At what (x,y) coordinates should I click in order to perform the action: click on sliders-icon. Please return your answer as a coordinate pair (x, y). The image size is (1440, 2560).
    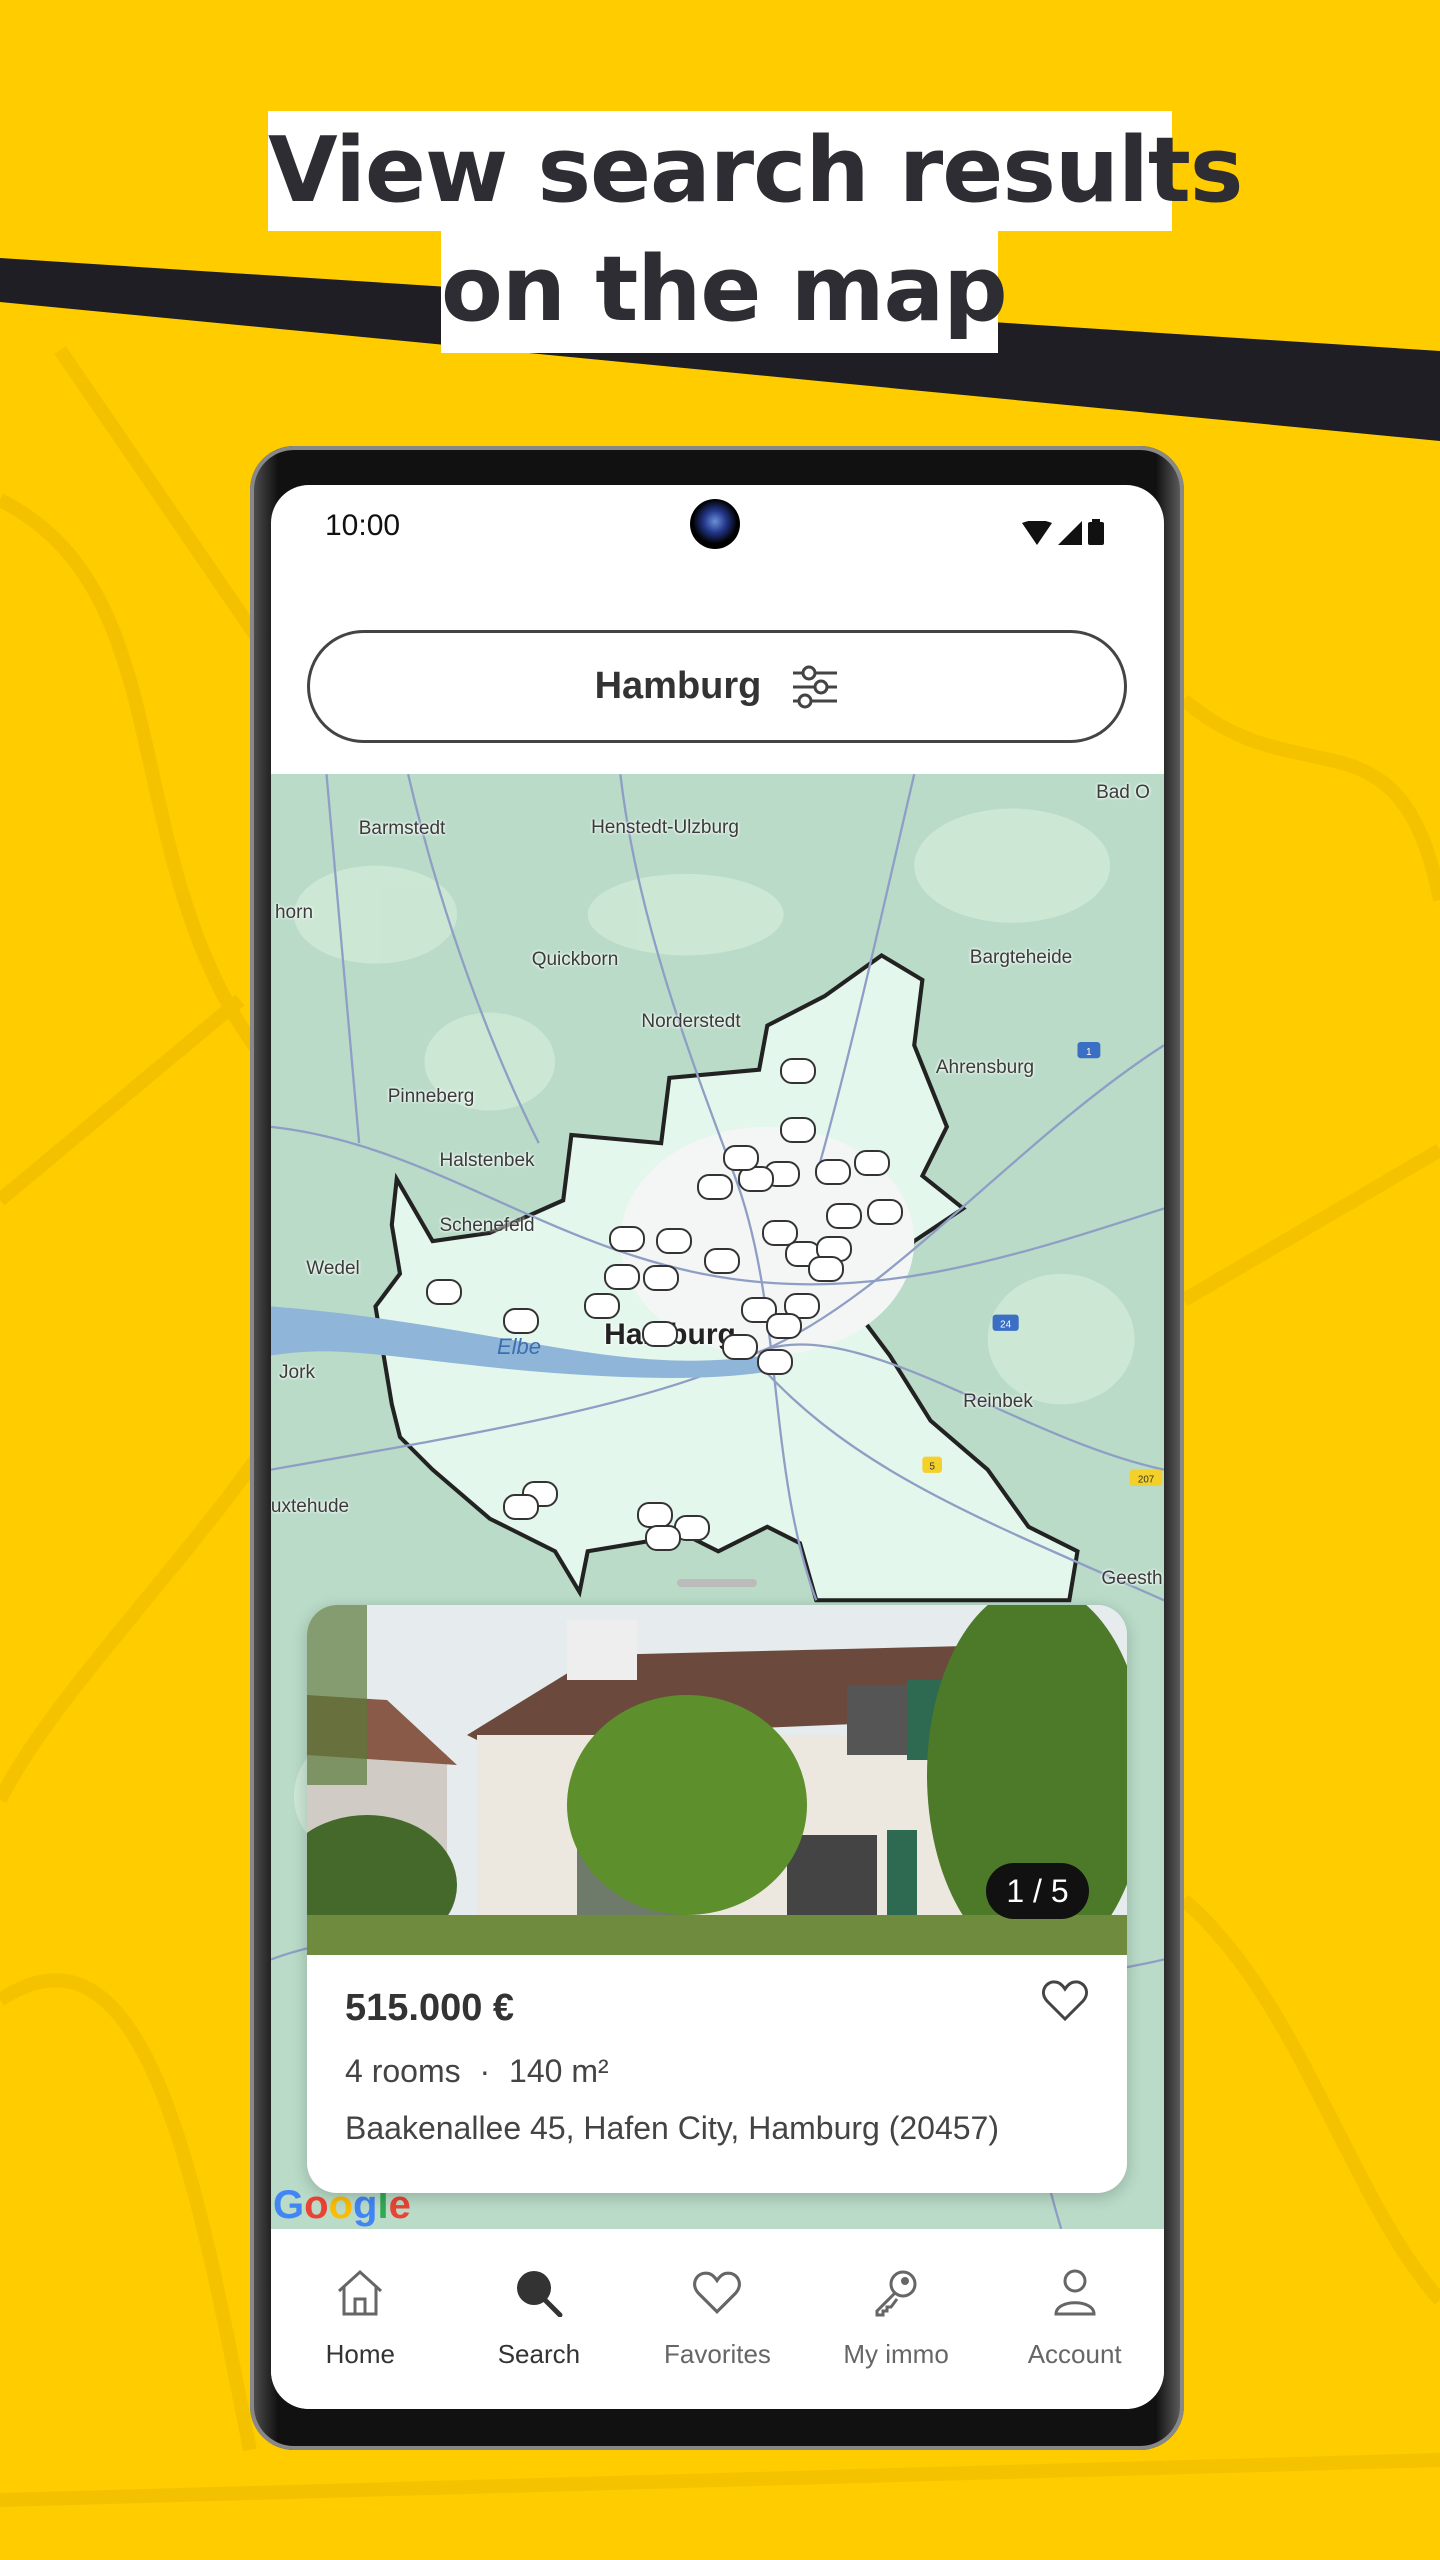
    Looking at the image, I should click on (815, 687).